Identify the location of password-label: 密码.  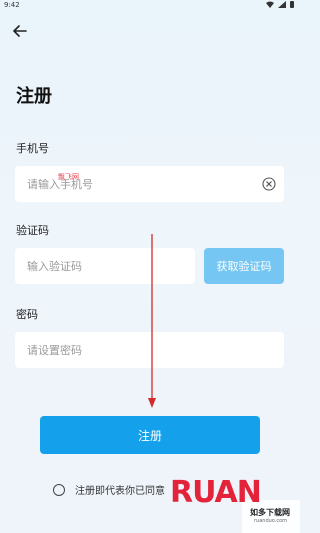
(27, 314).